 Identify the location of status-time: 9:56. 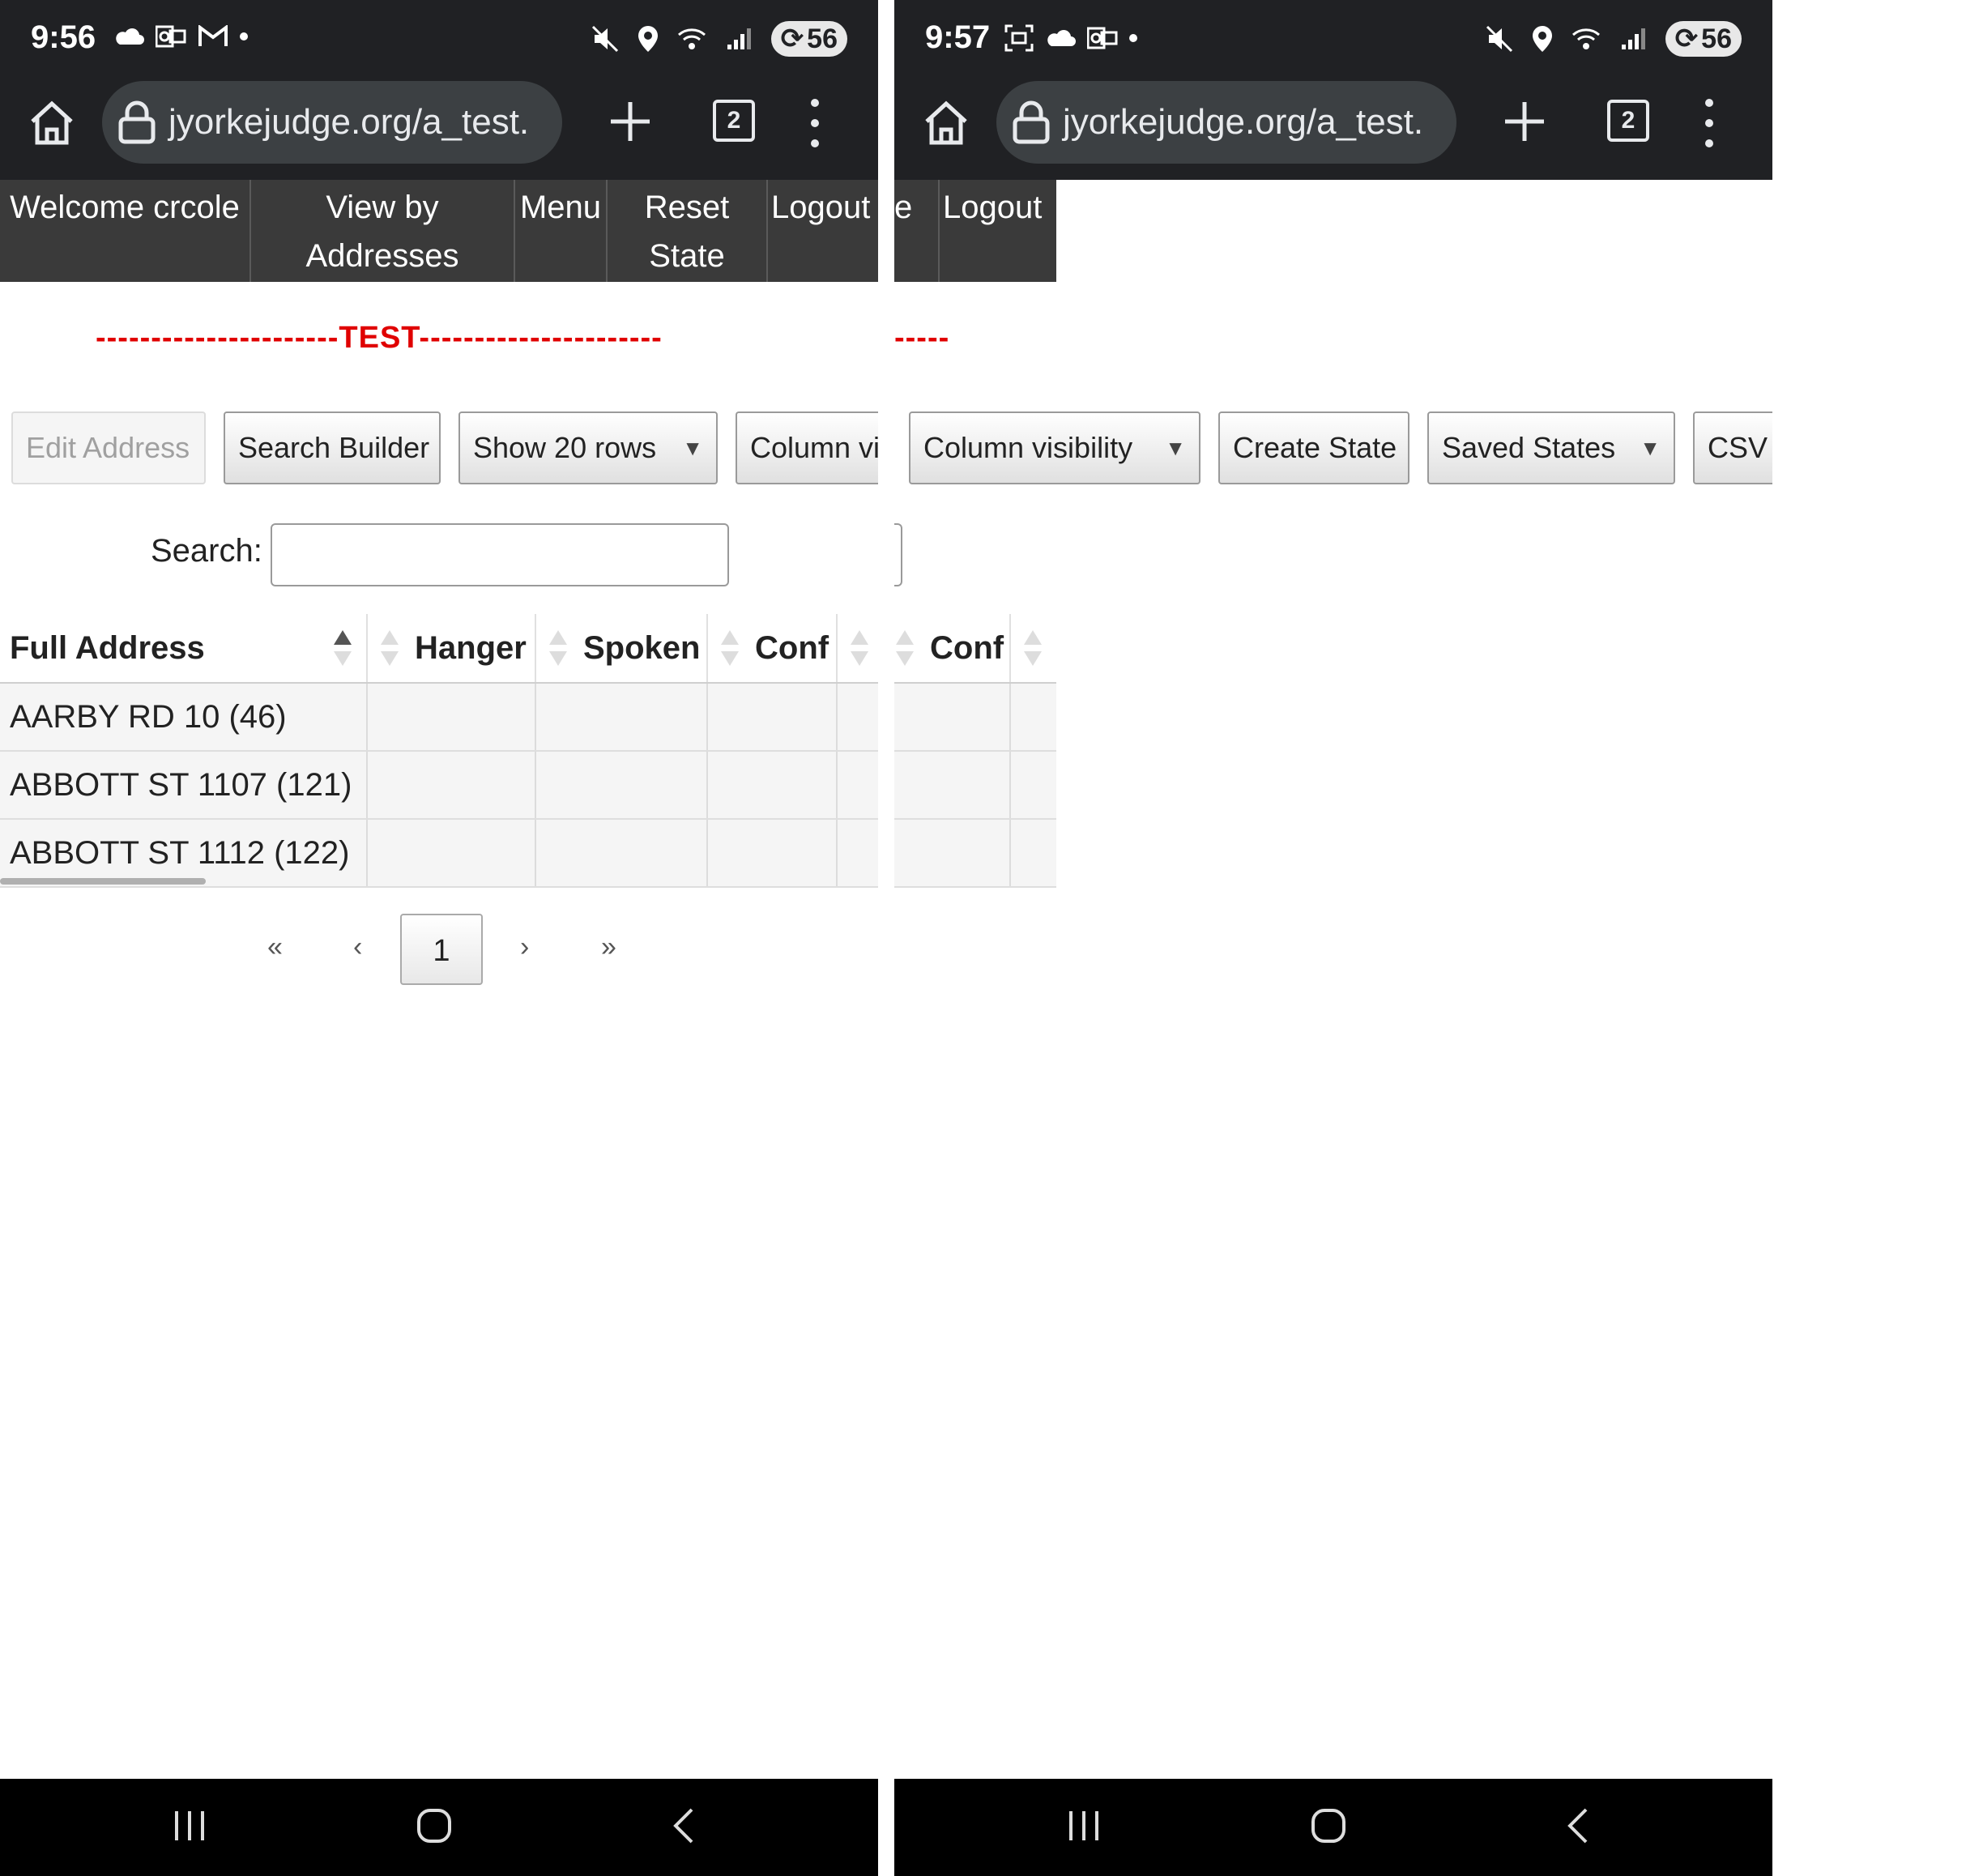
(64, 37).